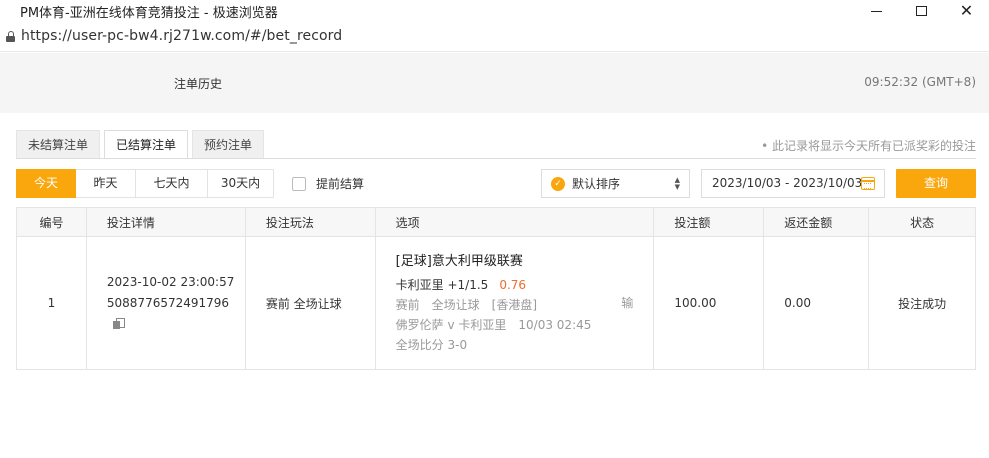 This screenshot has width=989, height=458. Describe the element at coordinates (118, 323) in the screenshot. I see `copy-icon` at that location.